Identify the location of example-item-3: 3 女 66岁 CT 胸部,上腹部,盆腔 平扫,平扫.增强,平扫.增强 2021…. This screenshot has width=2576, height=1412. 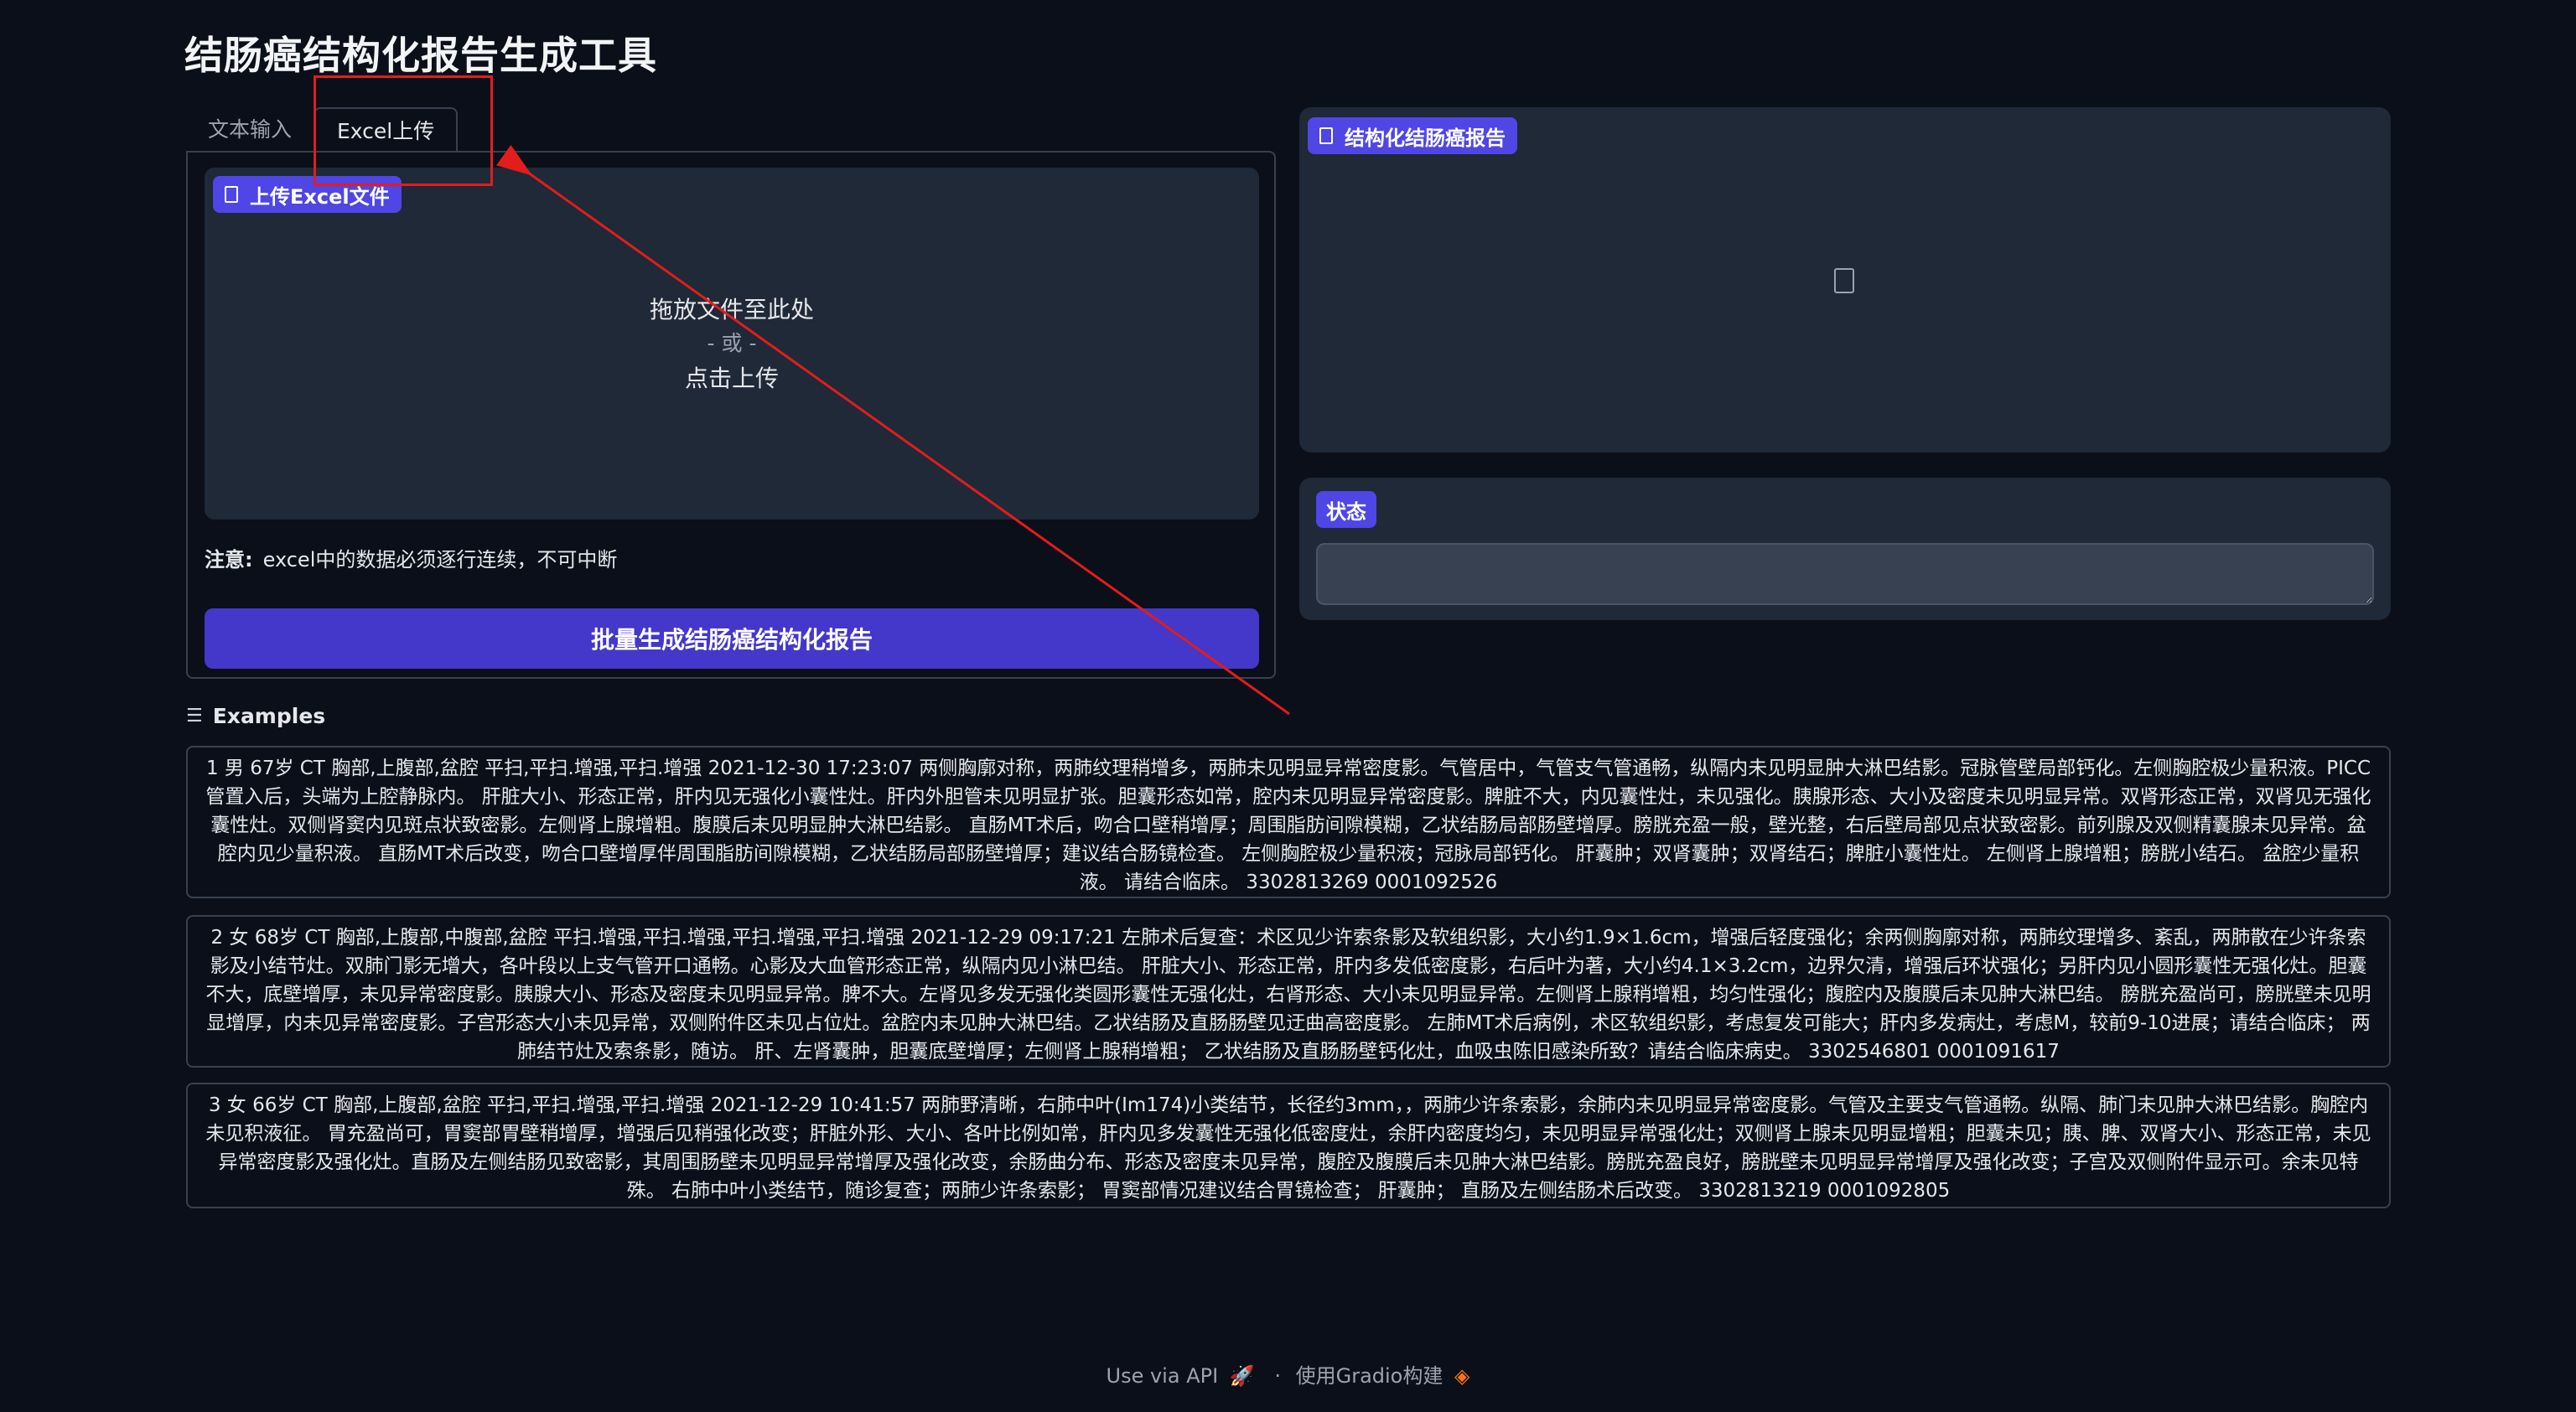
(1288, 1145).